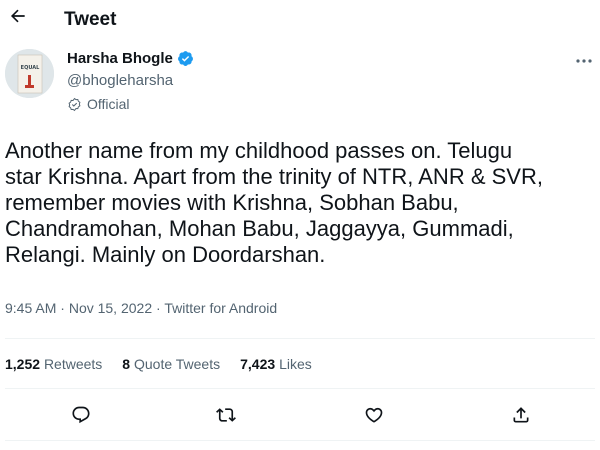  Describe the element at coordinates (177, 364) in the screenshot. I see `quote-tweets-label: Quote Tweets` at that location.